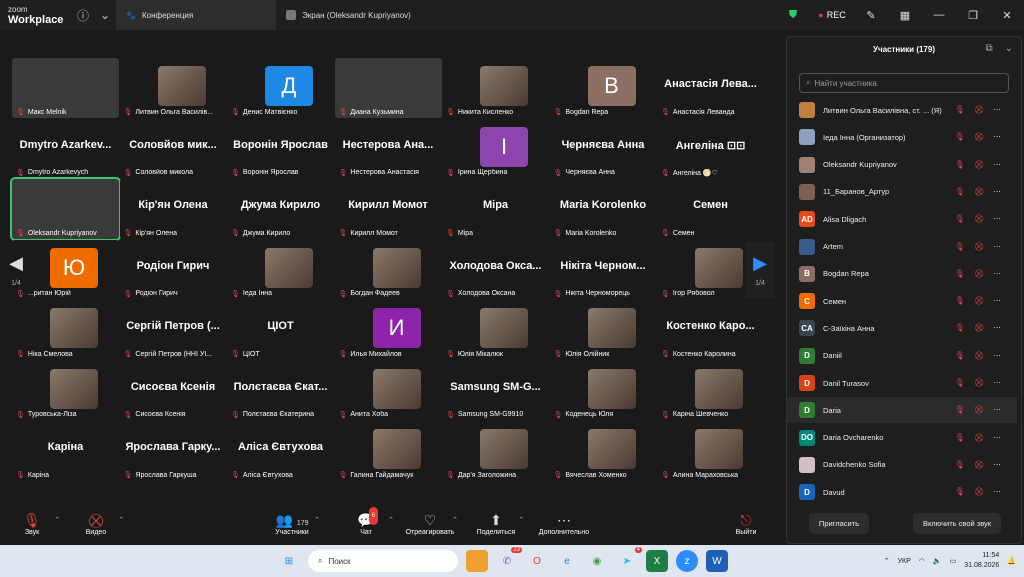  I want to click on participant-tile: 🎙 Юлія Мікалюк, so click(495, 330).